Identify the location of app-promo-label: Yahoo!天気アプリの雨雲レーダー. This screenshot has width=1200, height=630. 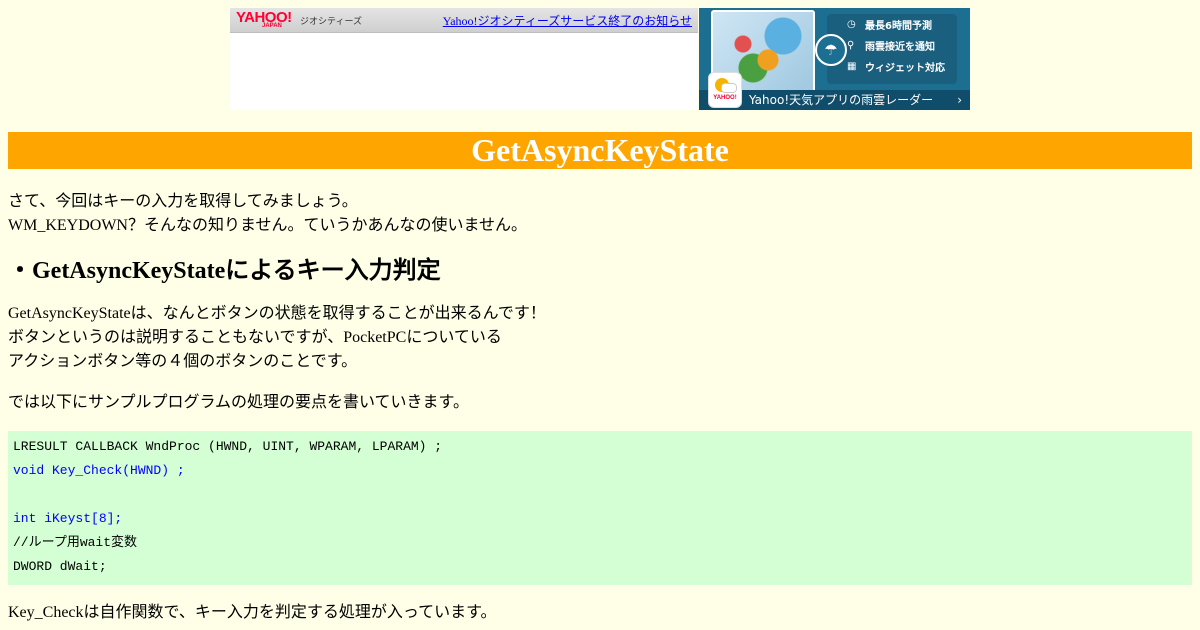
(841, 100).